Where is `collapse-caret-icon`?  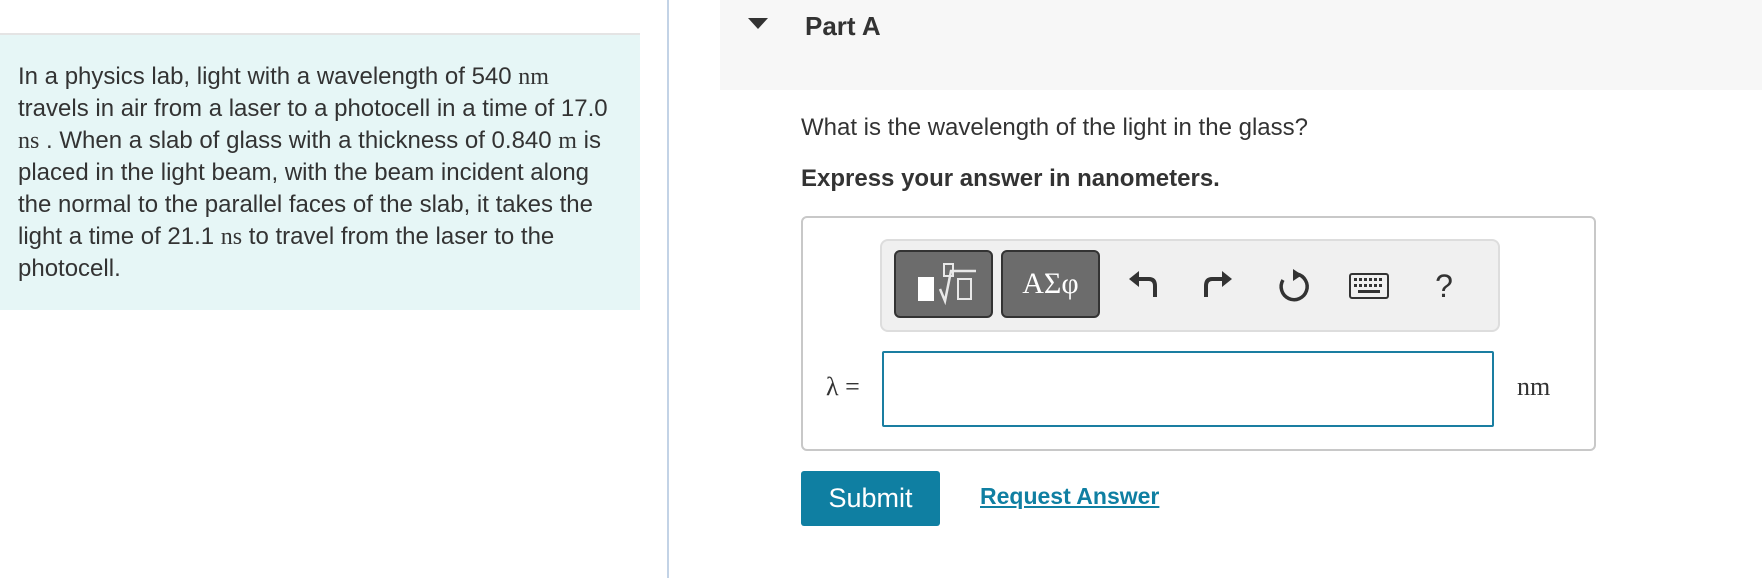
collapse-caret-icon is located at coordinates (758, 23).